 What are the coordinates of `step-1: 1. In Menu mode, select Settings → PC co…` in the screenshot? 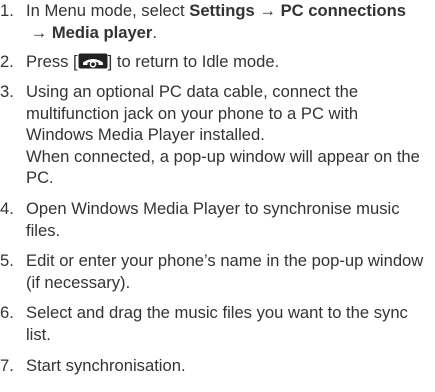 It's located at (217, 21).